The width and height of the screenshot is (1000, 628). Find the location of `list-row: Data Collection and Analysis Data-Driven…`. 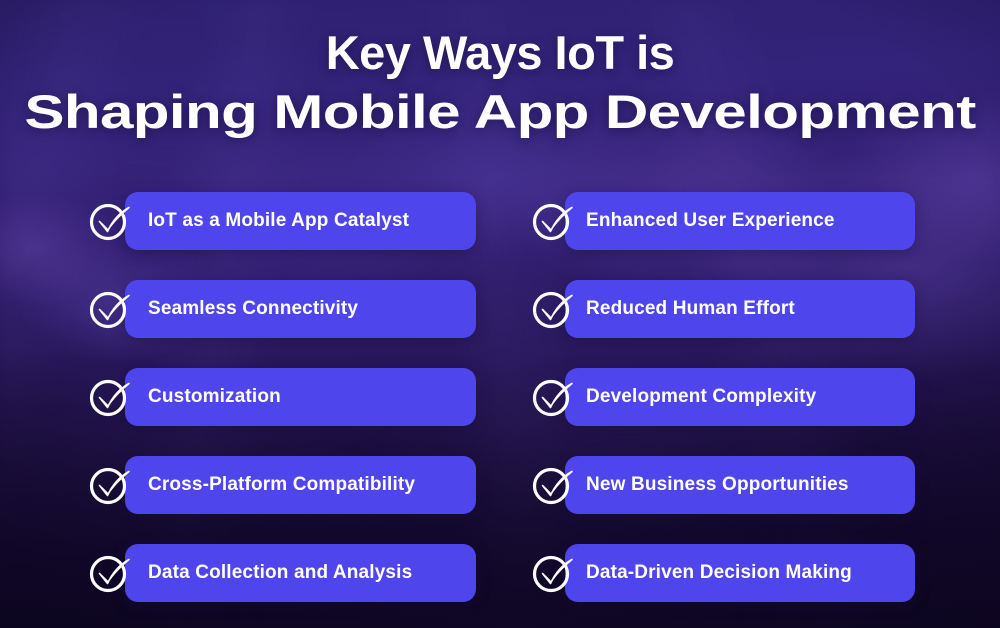

list-row: Data Collection and Analysis Data-Driven… is located at coordinates (500, 586).